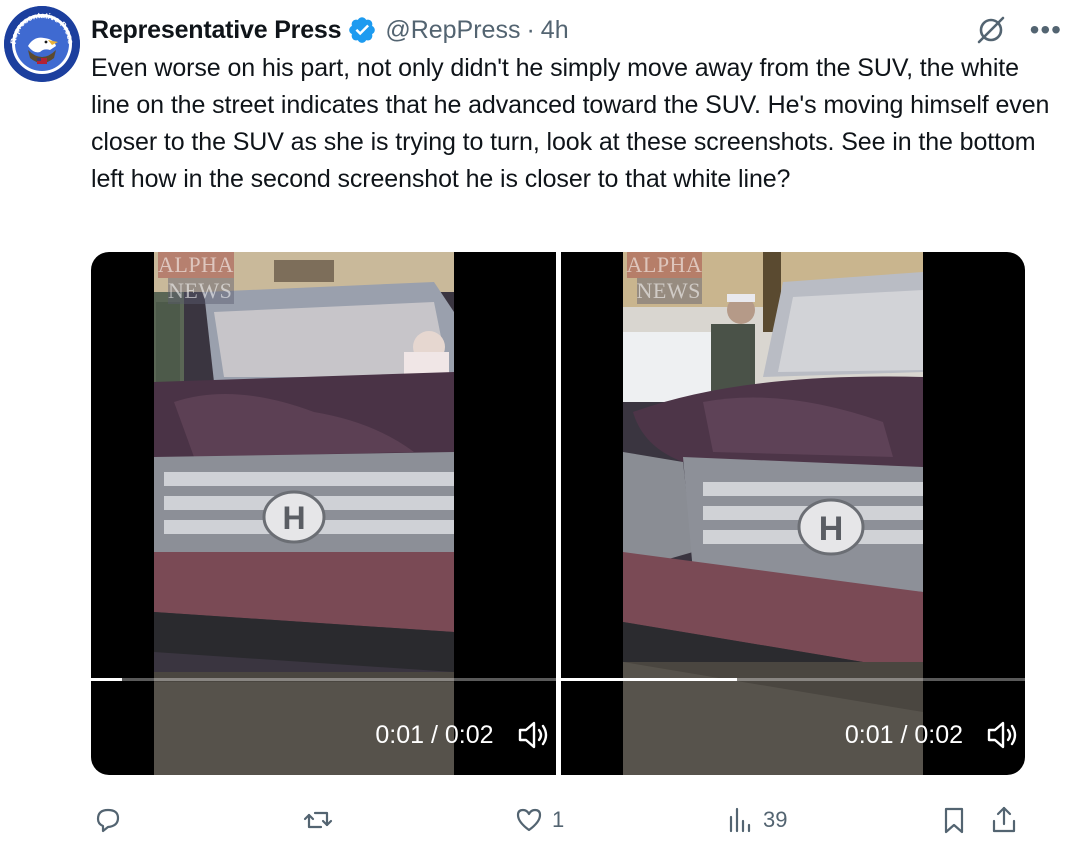 This screenshot has height=864, width=1082. I want to click on heart-icon, so click(529, 820).